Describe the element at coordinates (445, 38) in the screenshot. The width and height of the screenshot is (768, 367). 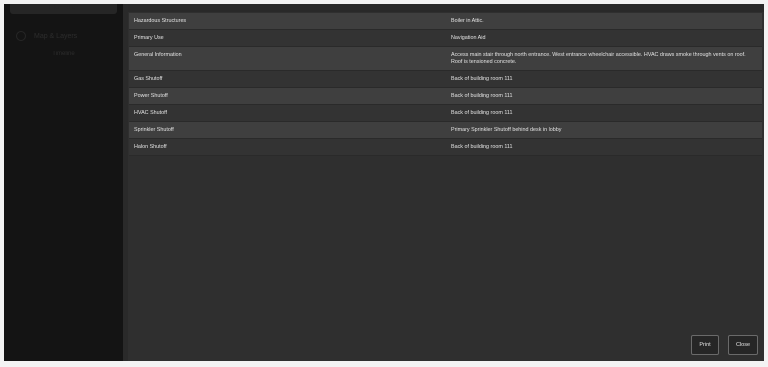
I see `table-row: Primary Use Navigation Aid` at that location.